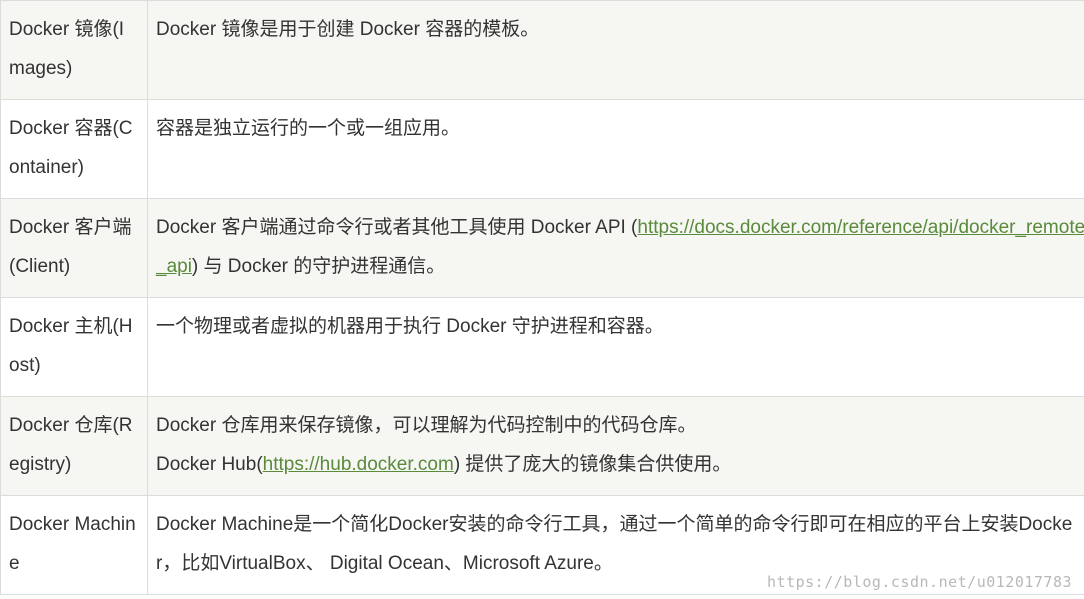 Image resolution: width=1084 pixels, height=599 pixels. I want to click on description-text: ) 与 Docker 的守护进程通信。, so click(318, 266).